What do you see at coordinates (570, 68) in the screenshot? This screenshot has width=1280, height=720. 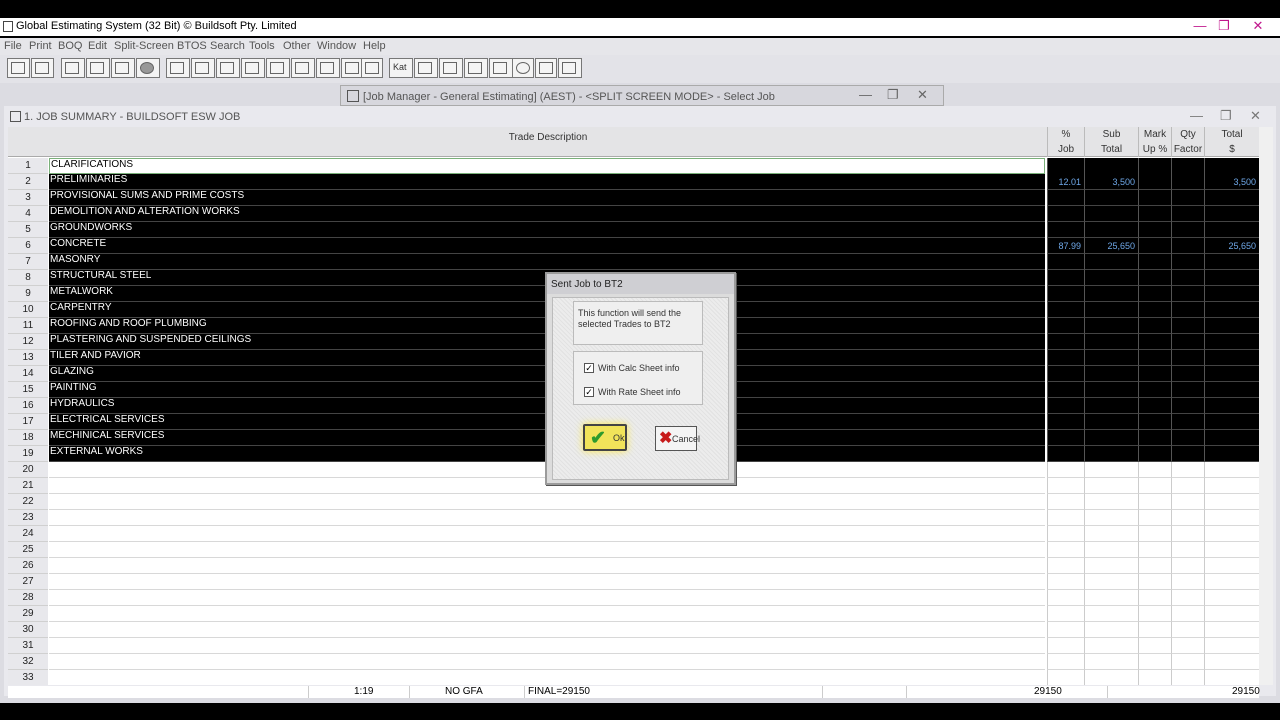 I see `pen-icon` at bounding box center [570, 68].